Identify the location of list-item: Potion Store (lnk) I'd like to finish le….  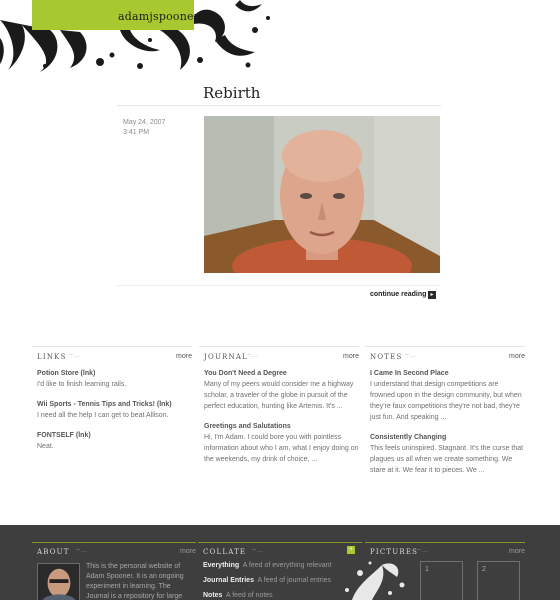
(112, 379).